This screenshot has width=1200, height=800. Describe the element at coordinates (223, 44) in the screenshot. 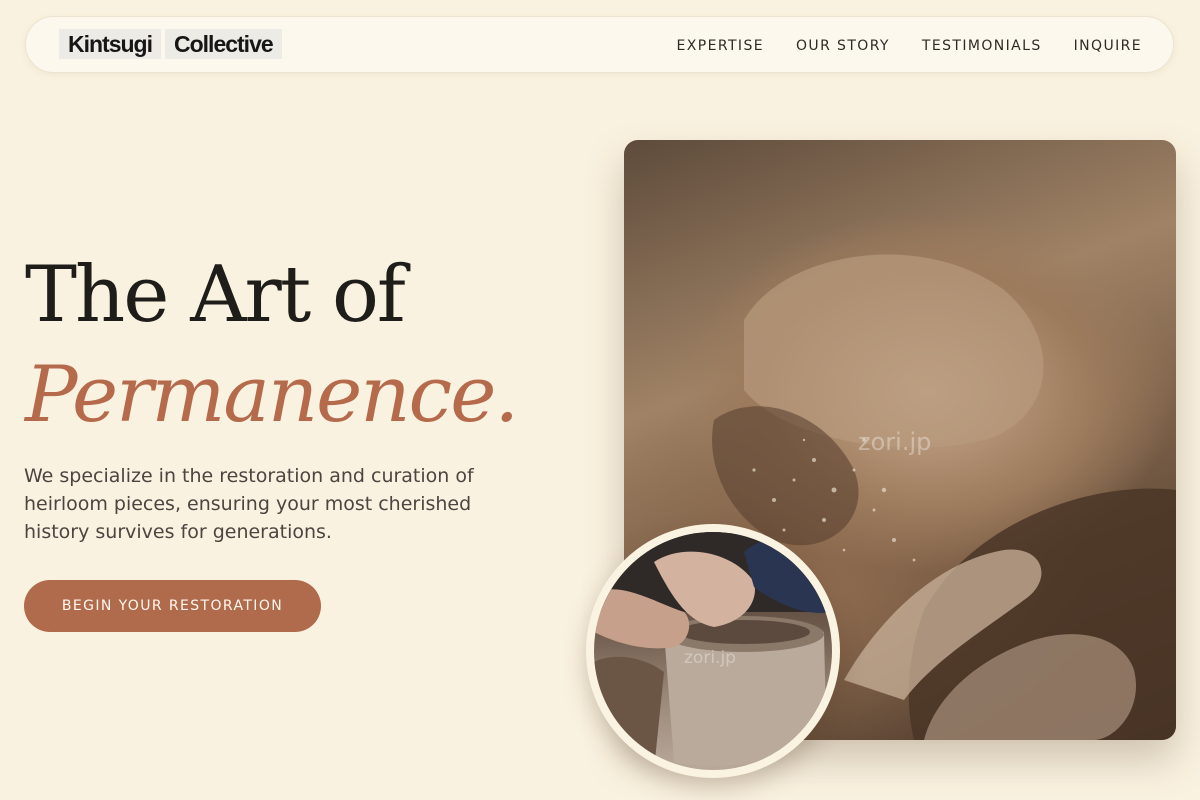

I see `brand-word-collective: Collective` at that location.